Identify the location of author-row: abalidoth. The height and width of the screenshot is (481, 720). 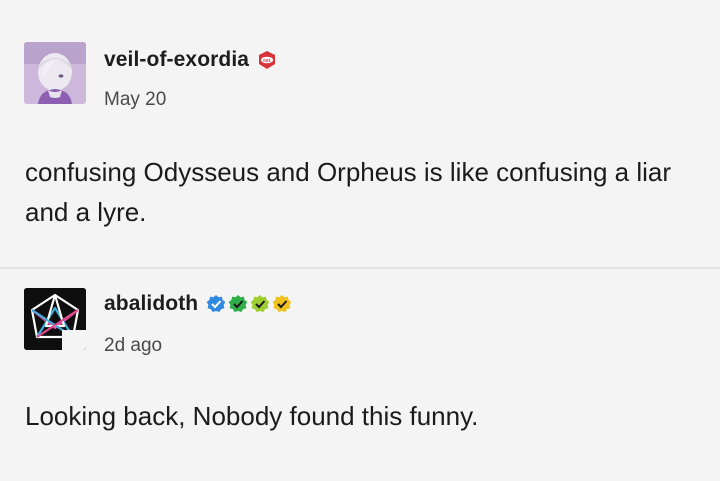
(198, 304).